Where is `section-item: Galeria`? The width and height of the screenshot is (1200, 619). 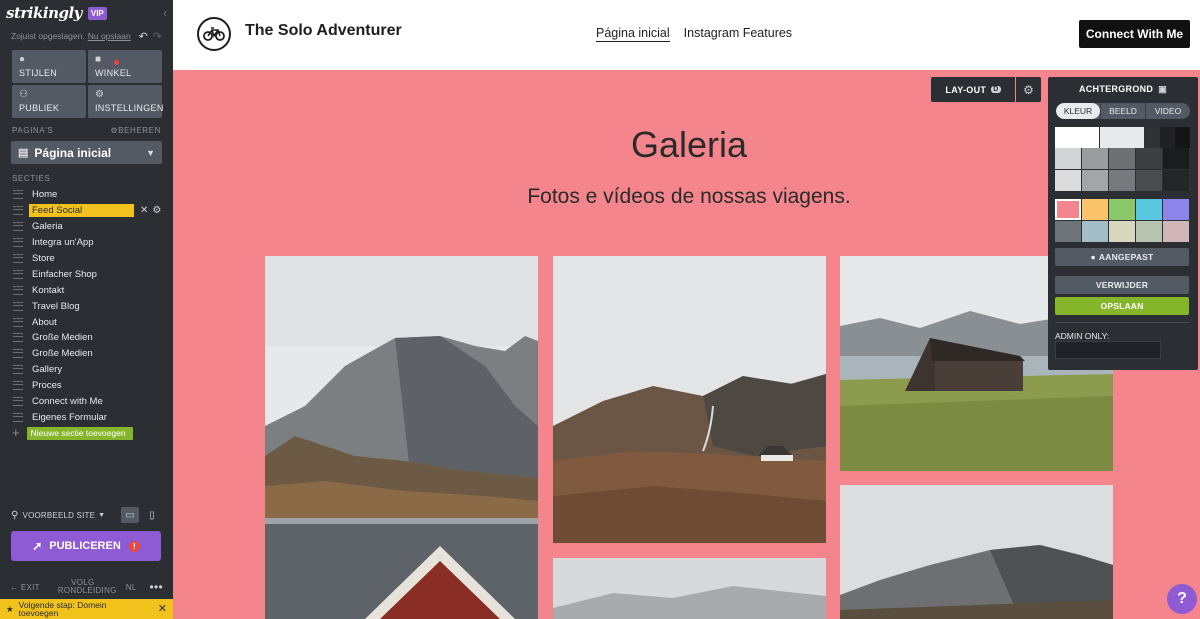 section-item: Galeria is located at coordinates (86, 227).